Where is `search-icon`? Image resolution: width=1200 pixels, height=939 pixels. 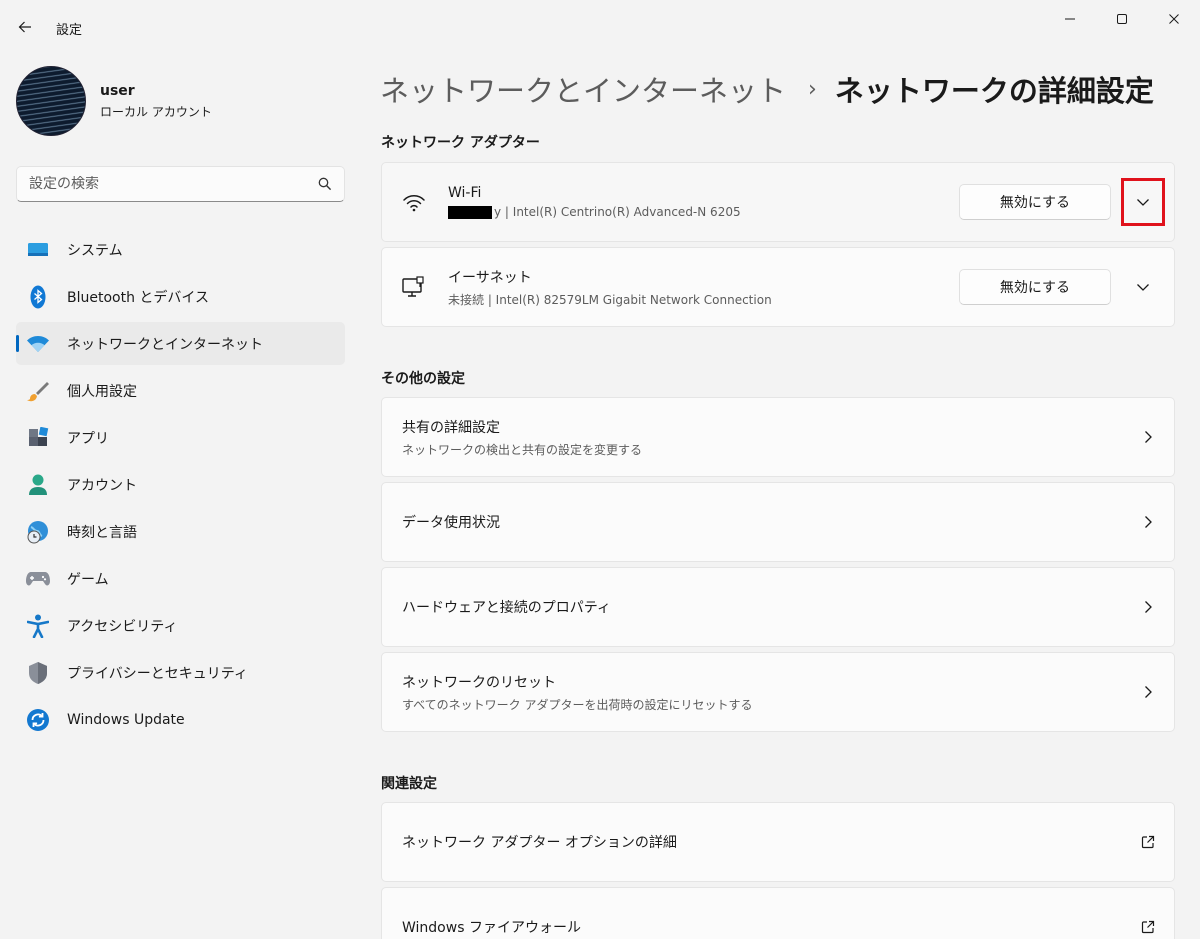 search-icon is located at coordinates (325, 184).